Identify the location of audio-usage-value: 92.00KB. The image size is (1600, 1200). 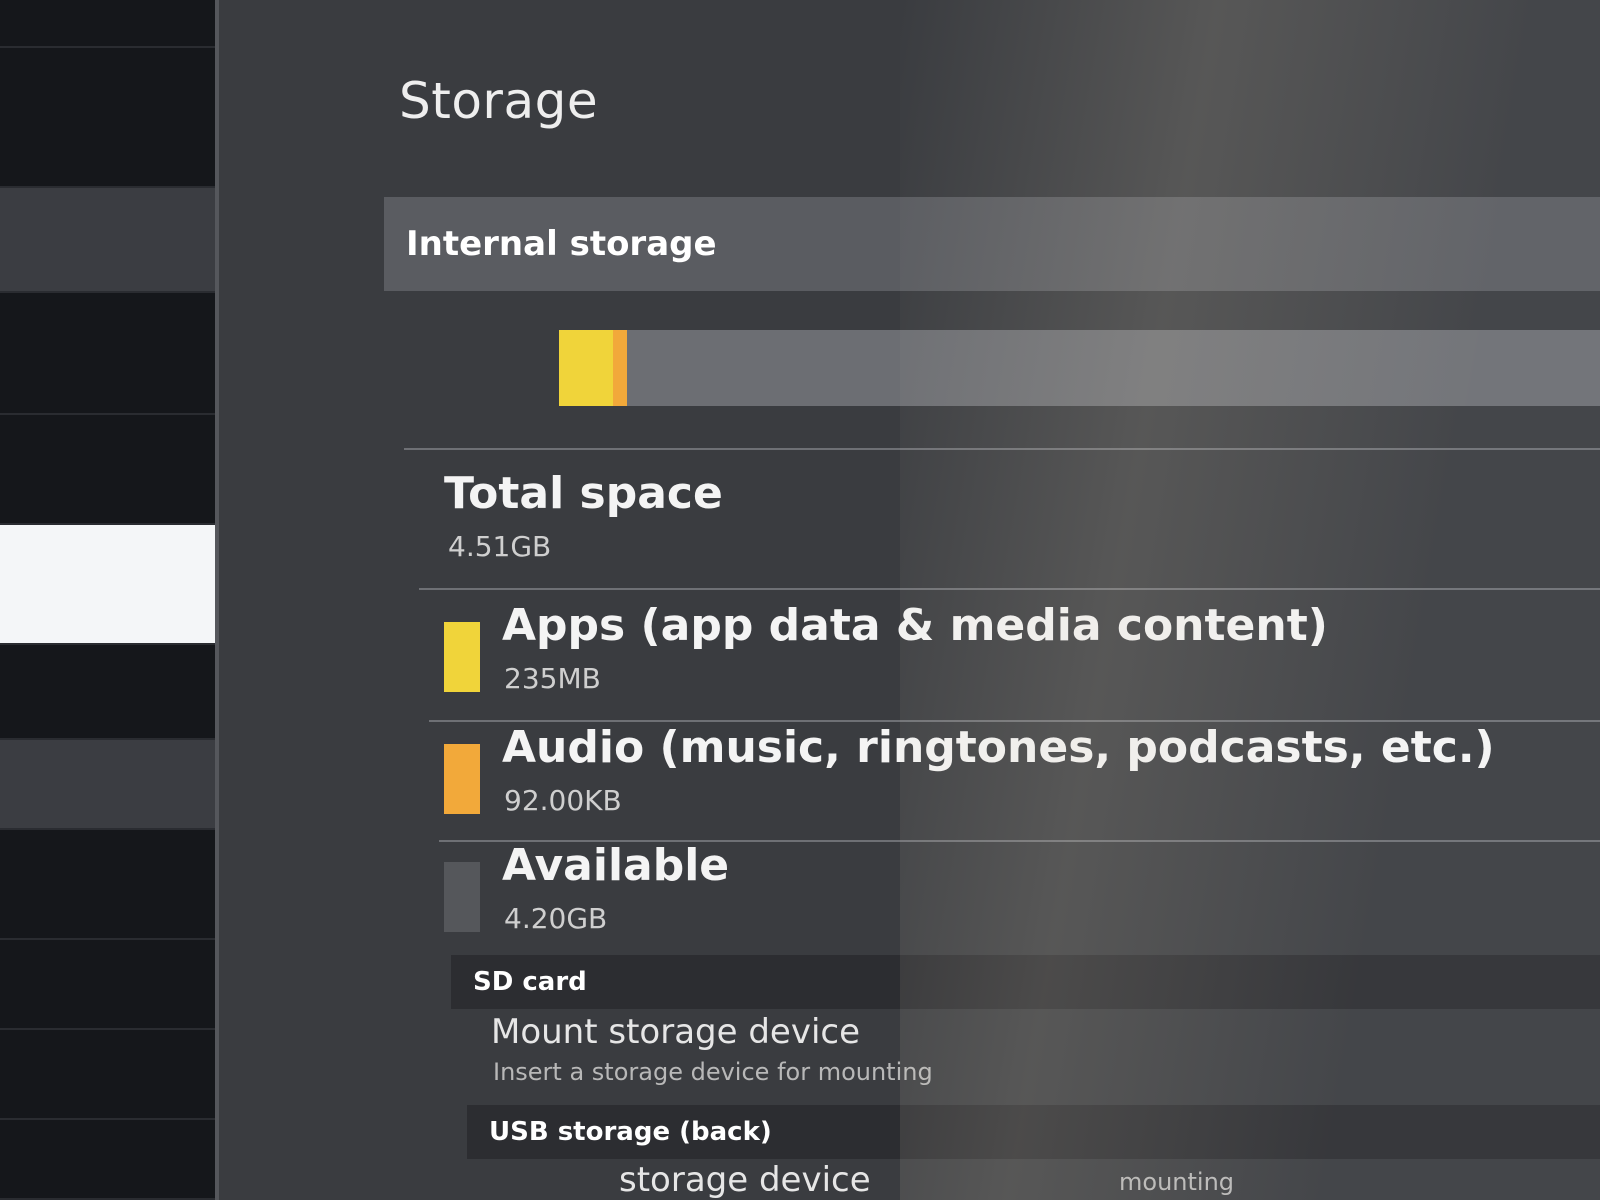
(563, 800).